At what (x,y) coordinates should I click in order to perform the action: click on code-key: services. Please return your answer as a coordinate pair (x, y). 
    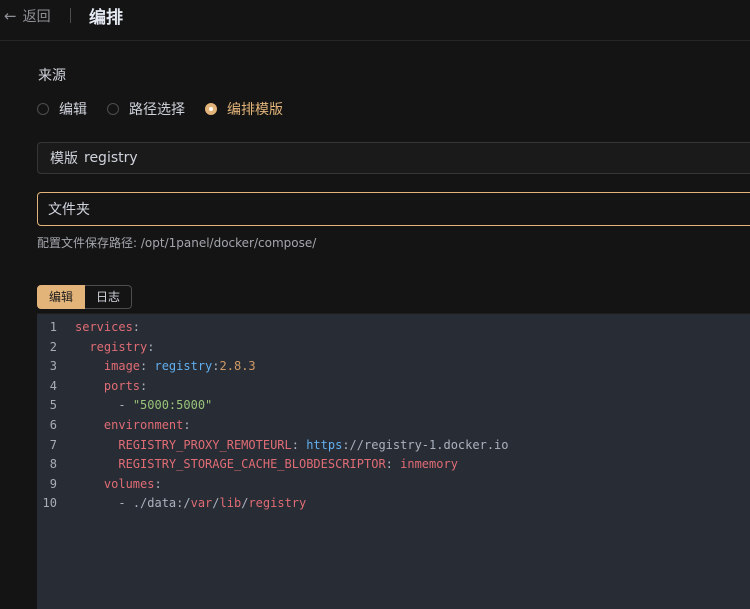
    Looking at the image, I should click on (104, 327).